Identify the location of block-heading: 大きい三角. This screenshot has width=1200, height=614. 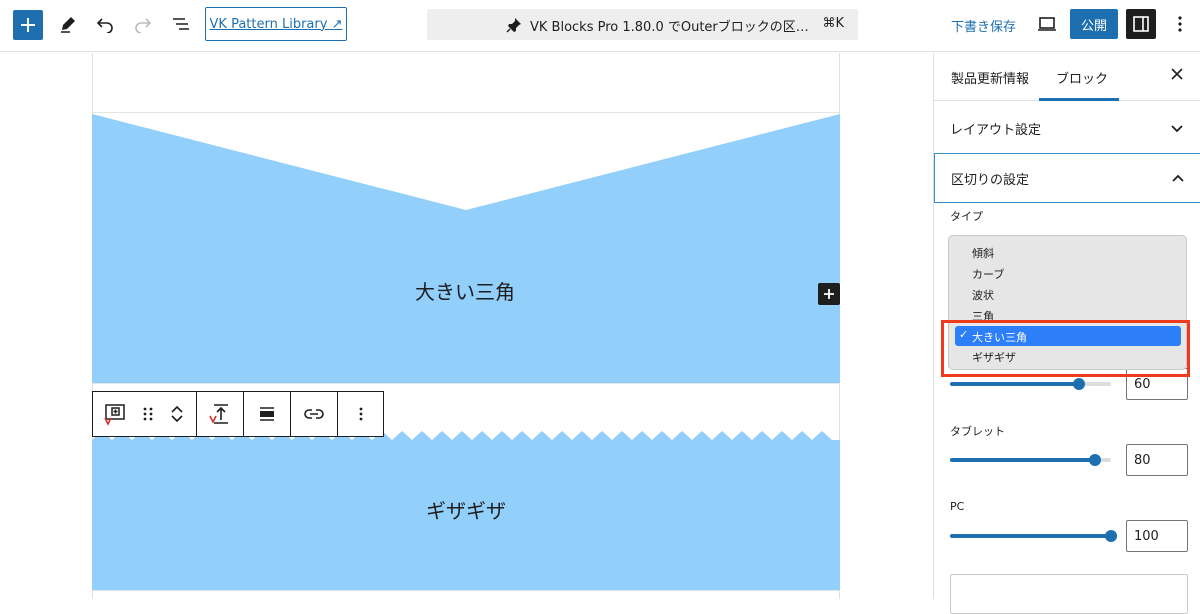
(465, 290).